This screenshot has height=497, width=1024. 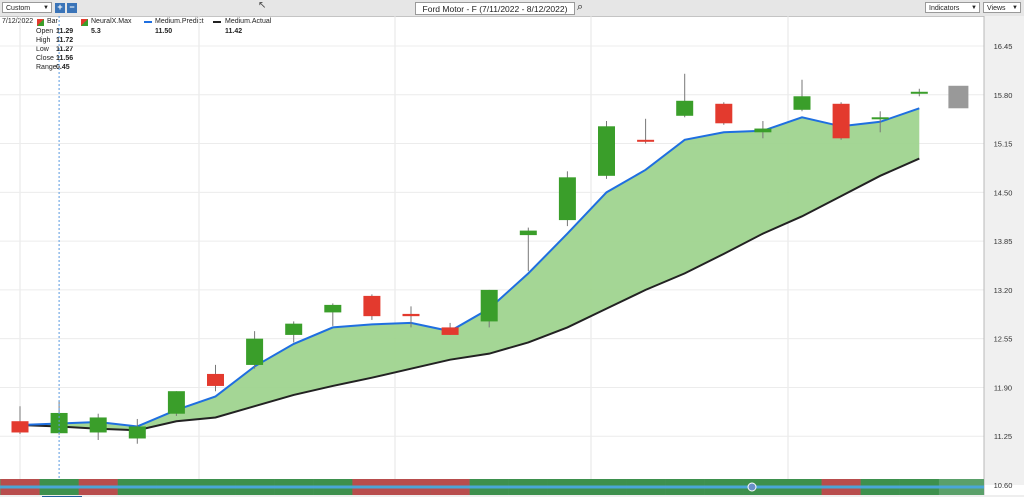 What do you see at coordinates (262, 5) in the screenshot?
I see `mouse-cursor-icon: ↖` at bounding box center [262, 5].